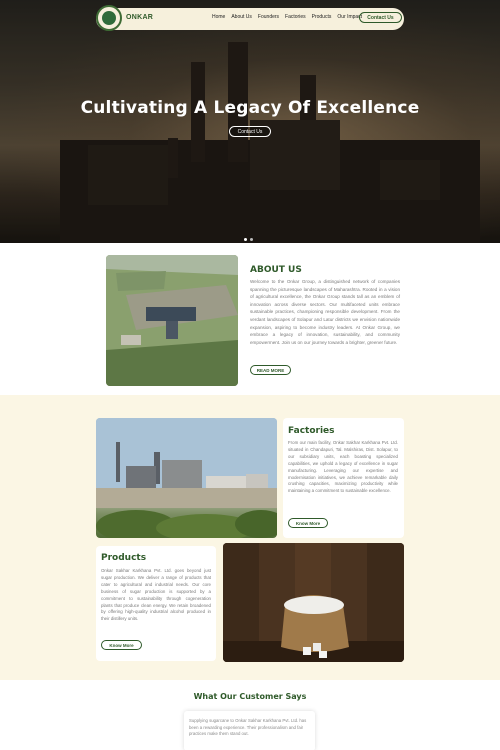  I want to click on factories-know-more-button: Know More, so click(308, 523).